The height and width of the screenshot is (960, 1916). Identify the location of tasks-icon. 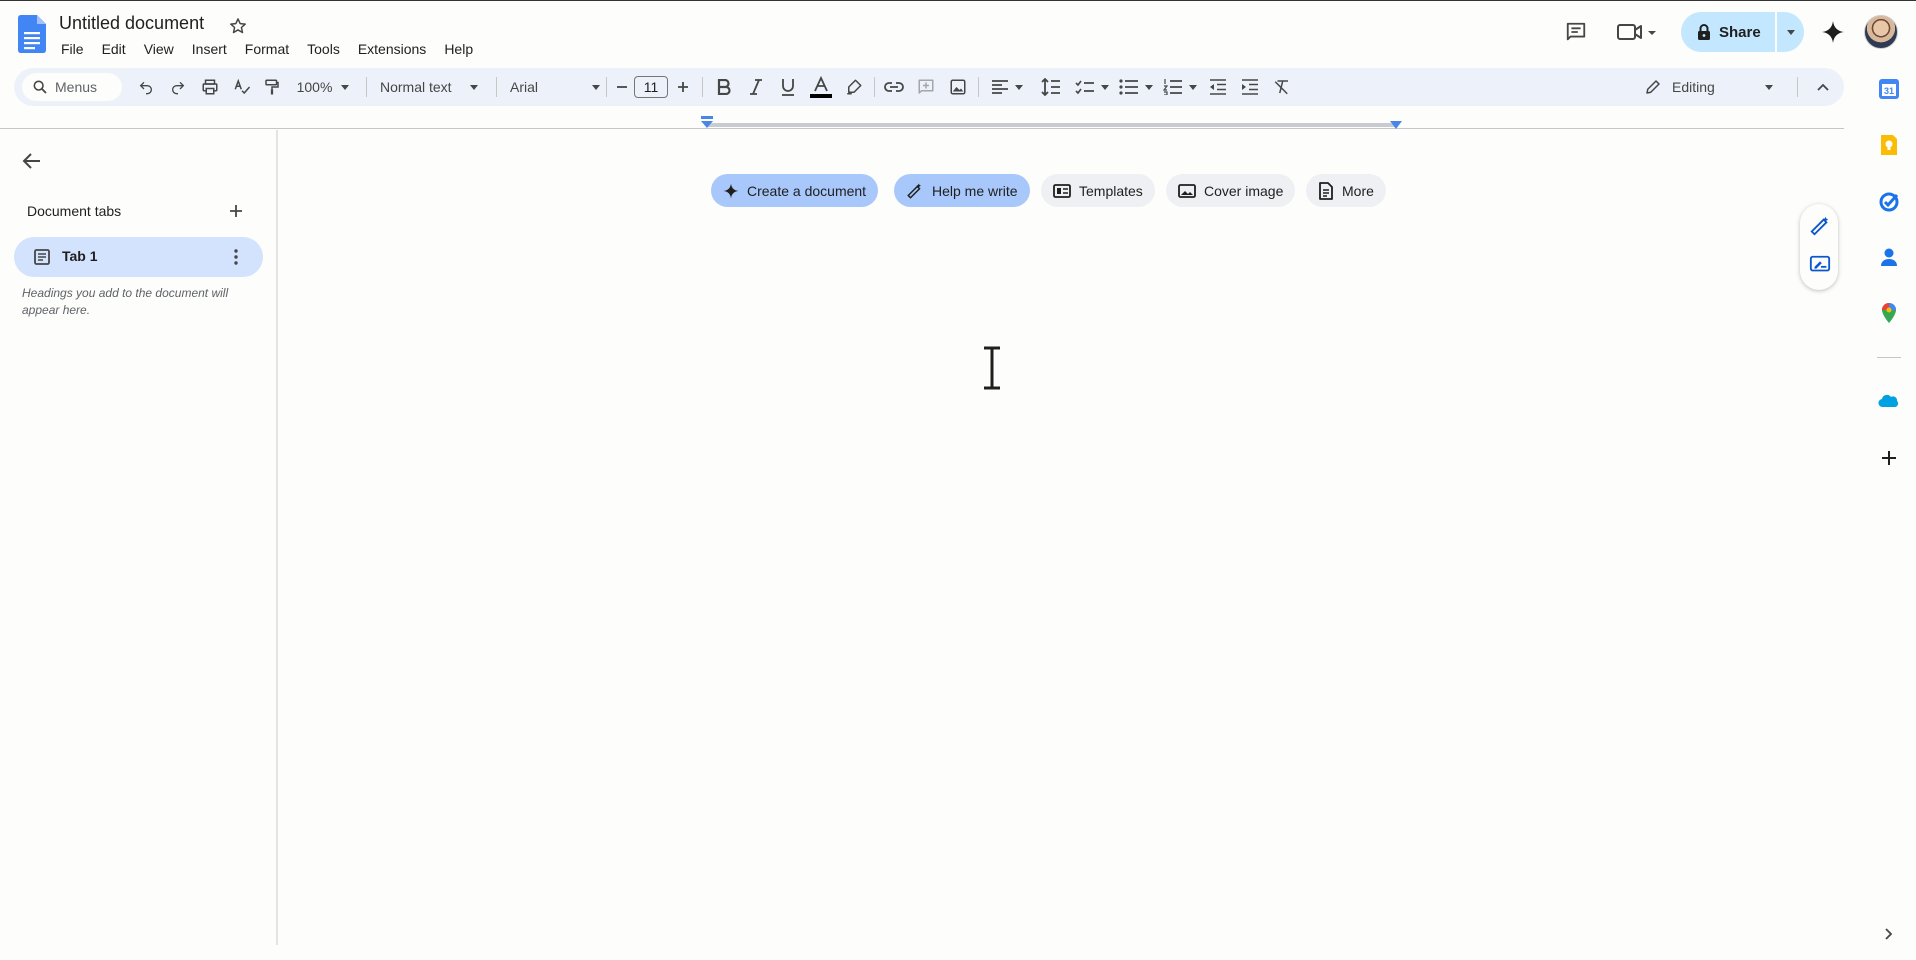
(1889, 201).